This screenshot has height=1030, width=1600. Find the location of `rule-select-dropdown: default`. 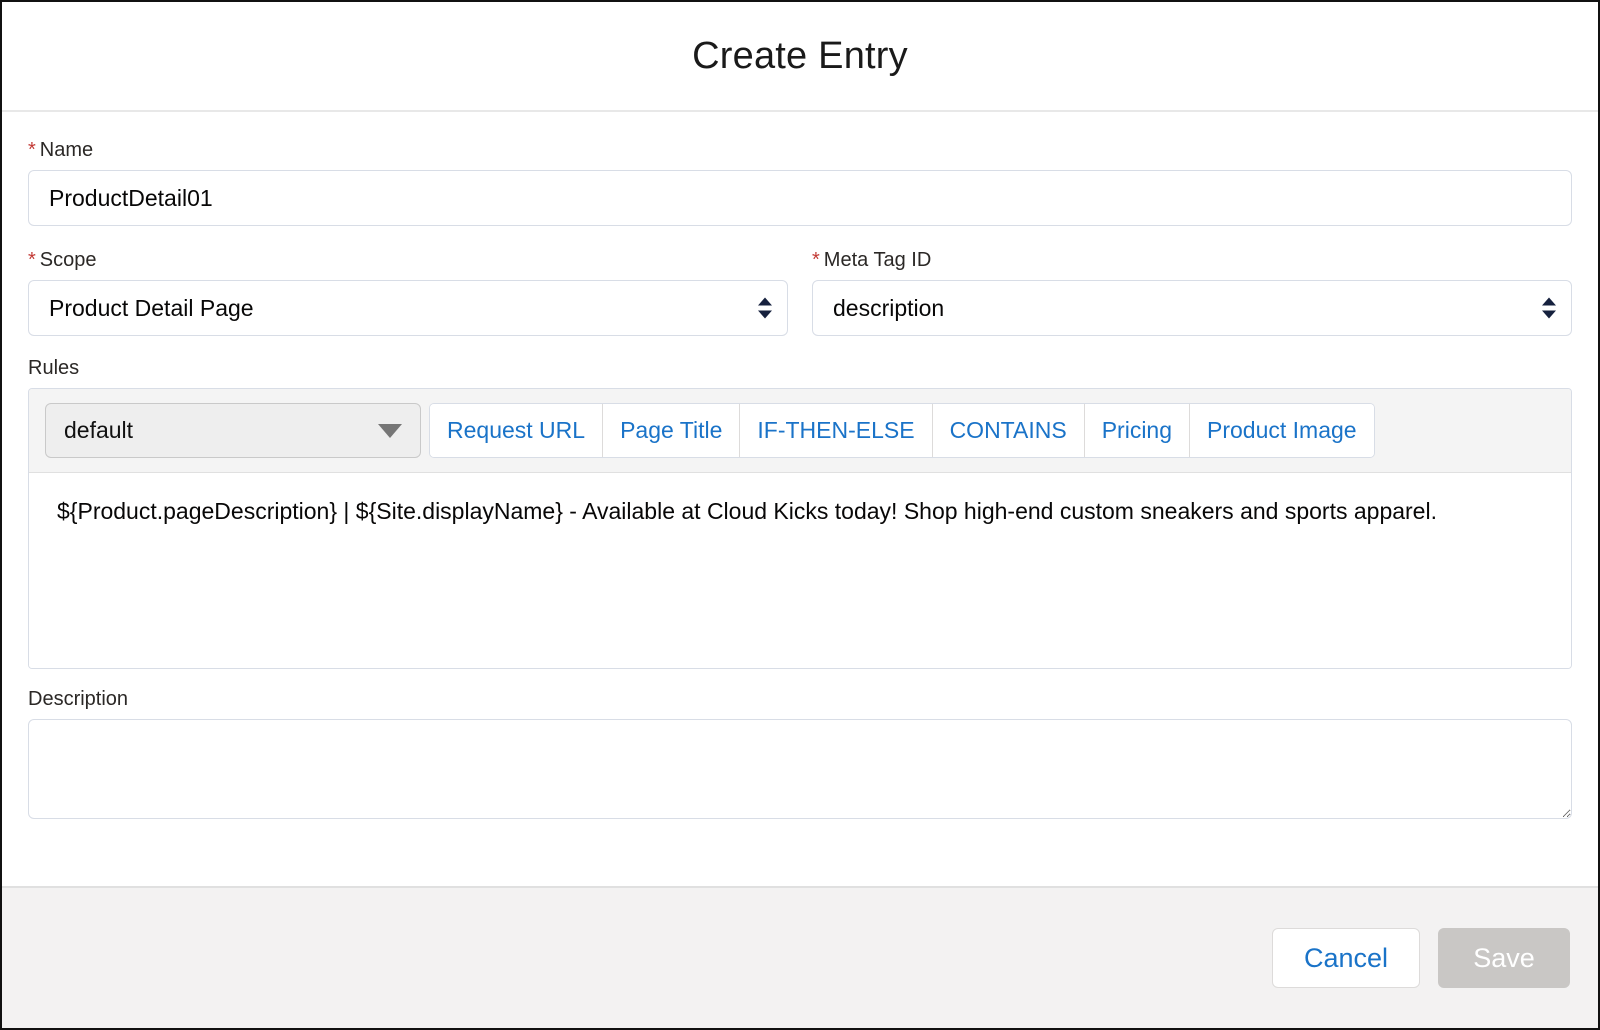

rule-select-dropdown: default is located at coordinates (233, 430).